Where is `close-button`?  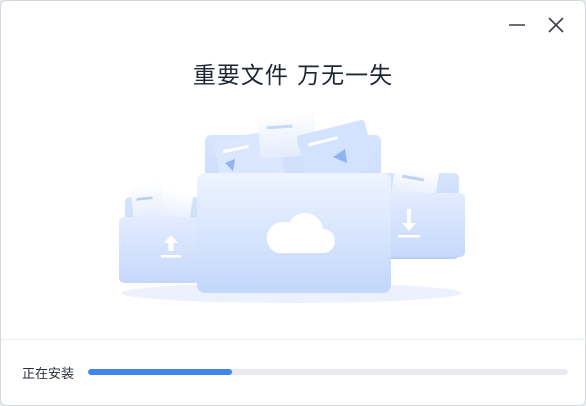
close-button is located at coordinates (556, 25).